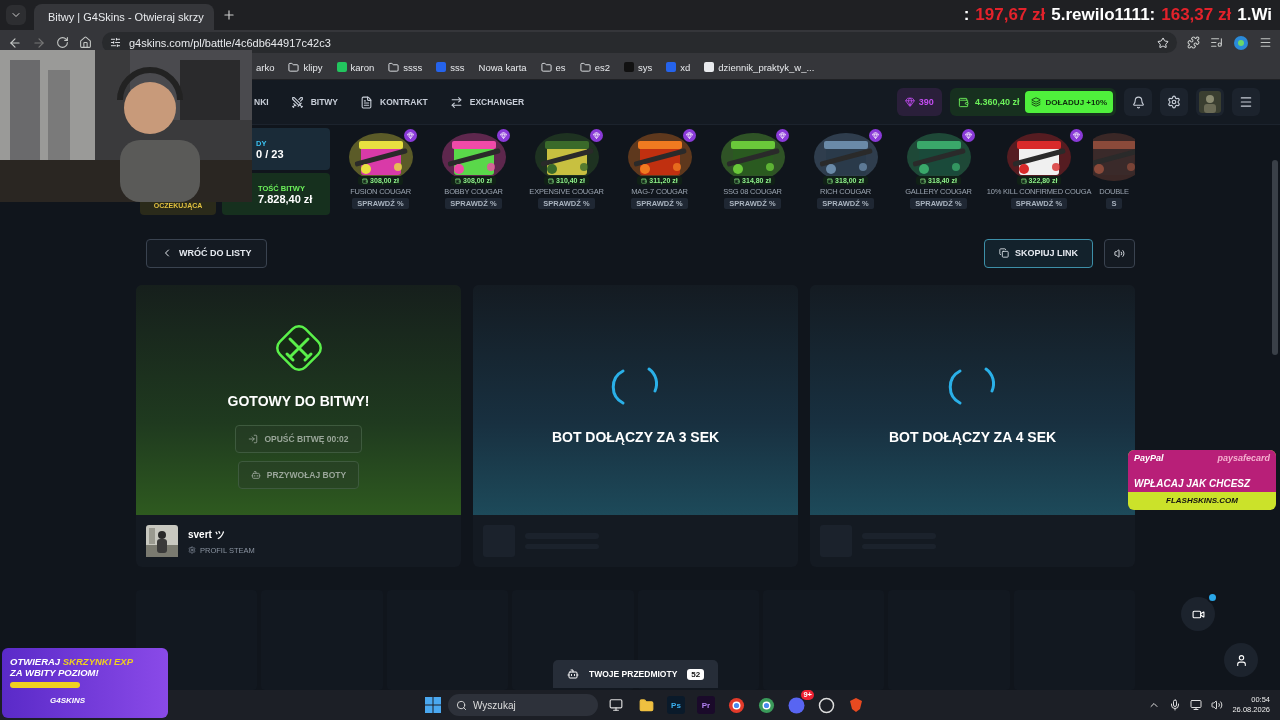  What do you see at coordinates (1202, 500) in the screenshot?
I see `ad-site: FLASHSKINS.COM` at bounding box center [1202, 500].